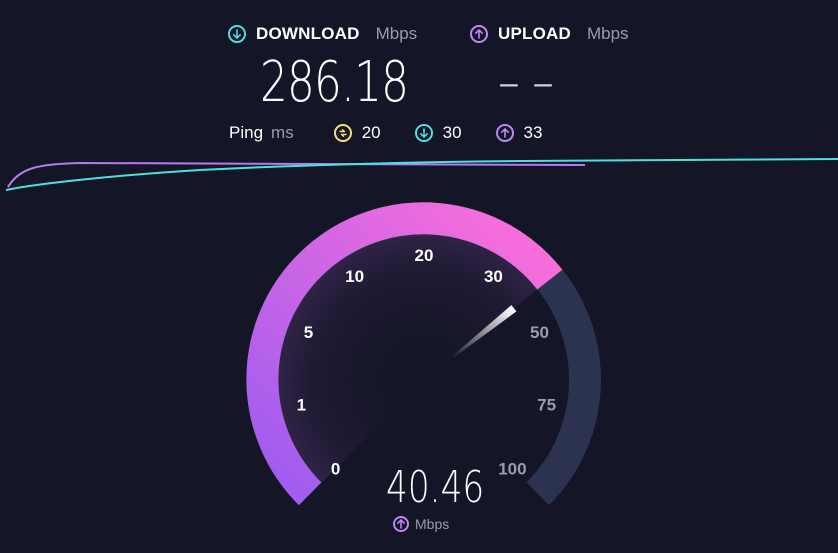 This screenshot has height=553, width=838. Describe the element at coordinates (493, 276) in the screenshot. I see `gauge-tick-label: 30` at that location.